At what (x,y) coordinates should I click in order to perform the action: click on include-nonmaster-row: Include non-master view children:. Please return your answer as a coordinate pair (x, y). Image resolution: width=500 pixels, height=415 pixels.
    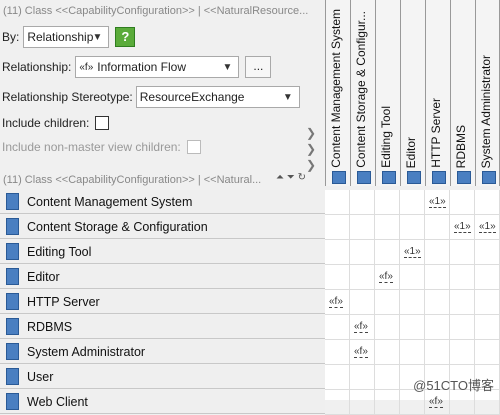
    Looking at the image, I should click on (101, 147).